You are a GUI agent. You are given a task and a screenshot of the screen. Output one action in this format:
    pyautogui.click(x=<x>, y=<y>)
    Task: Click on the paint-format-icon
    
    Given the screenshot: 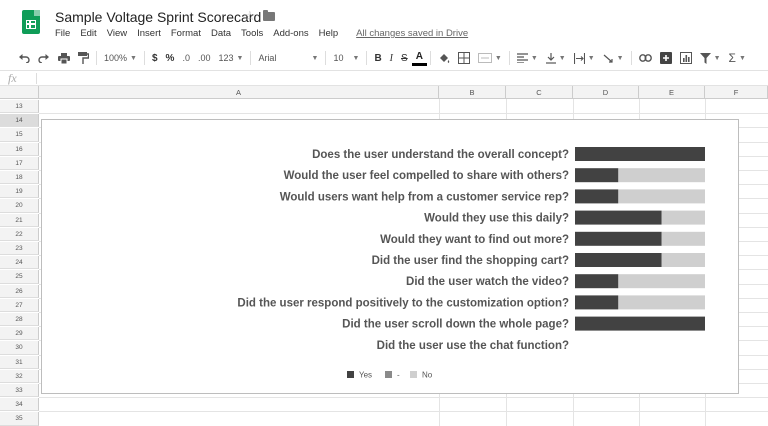 What is the action you would take?
    pyautogui.click(x=83, y=58)
    